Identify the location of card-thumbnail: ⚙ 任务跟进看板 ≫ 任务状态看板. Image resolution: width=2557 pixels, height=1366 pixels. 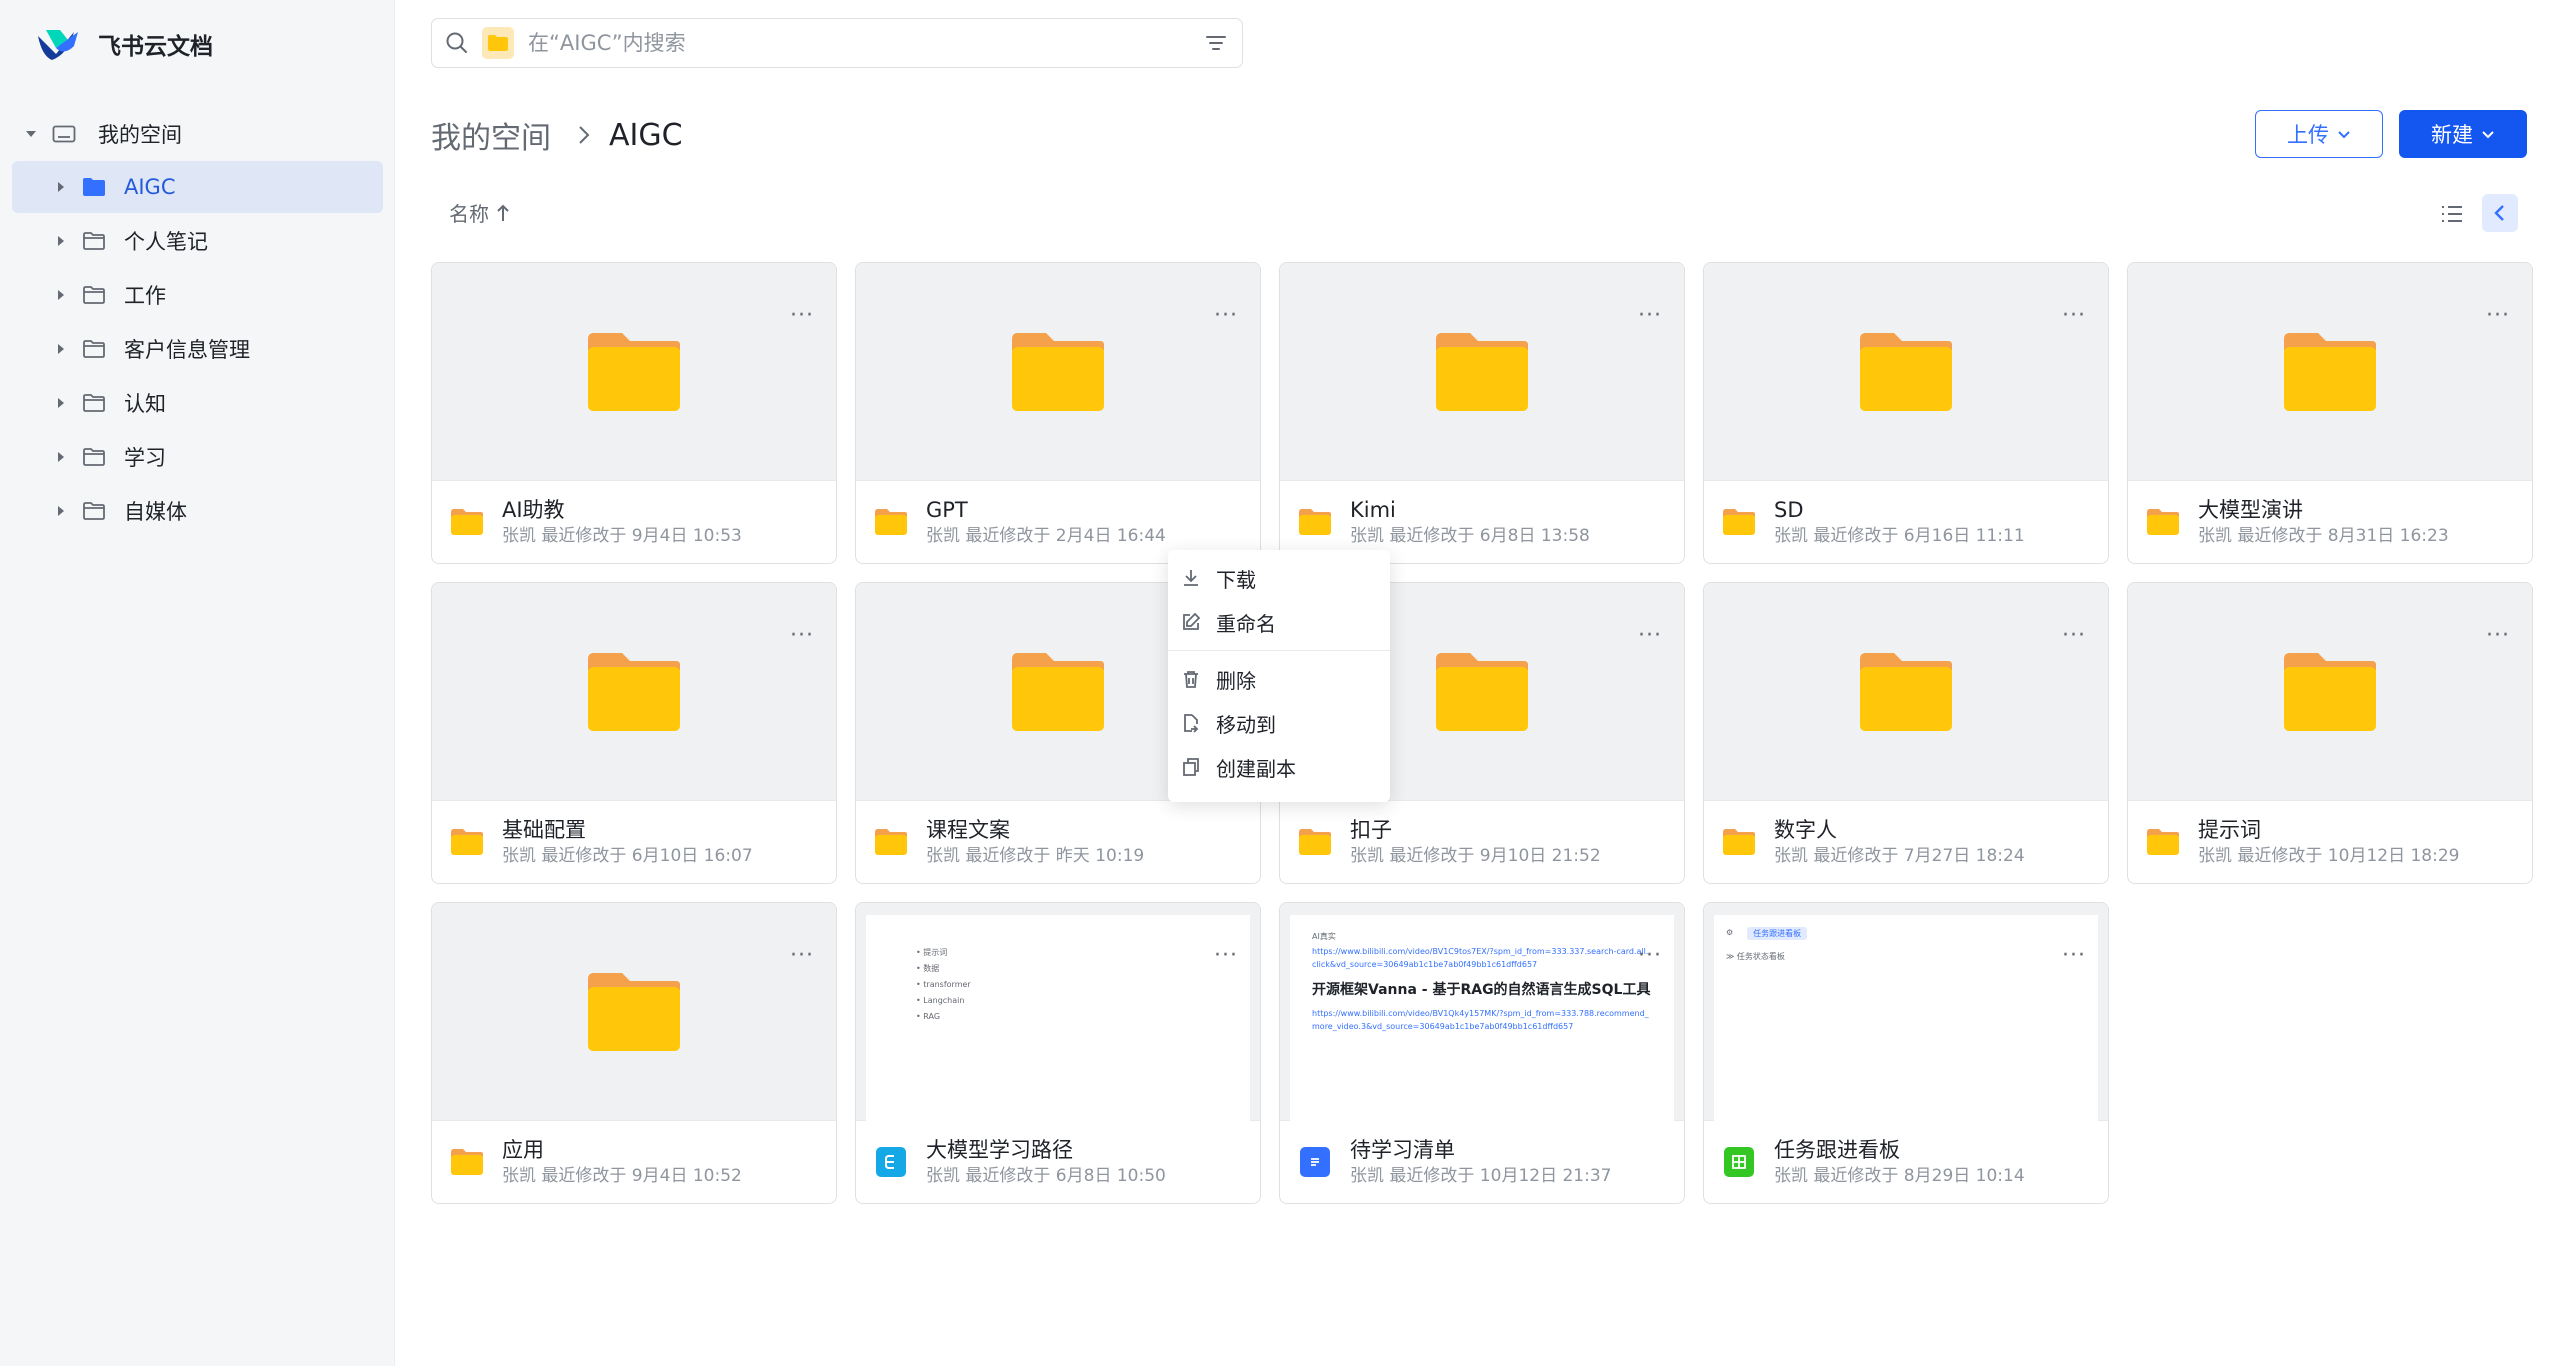
(1906, 1012).